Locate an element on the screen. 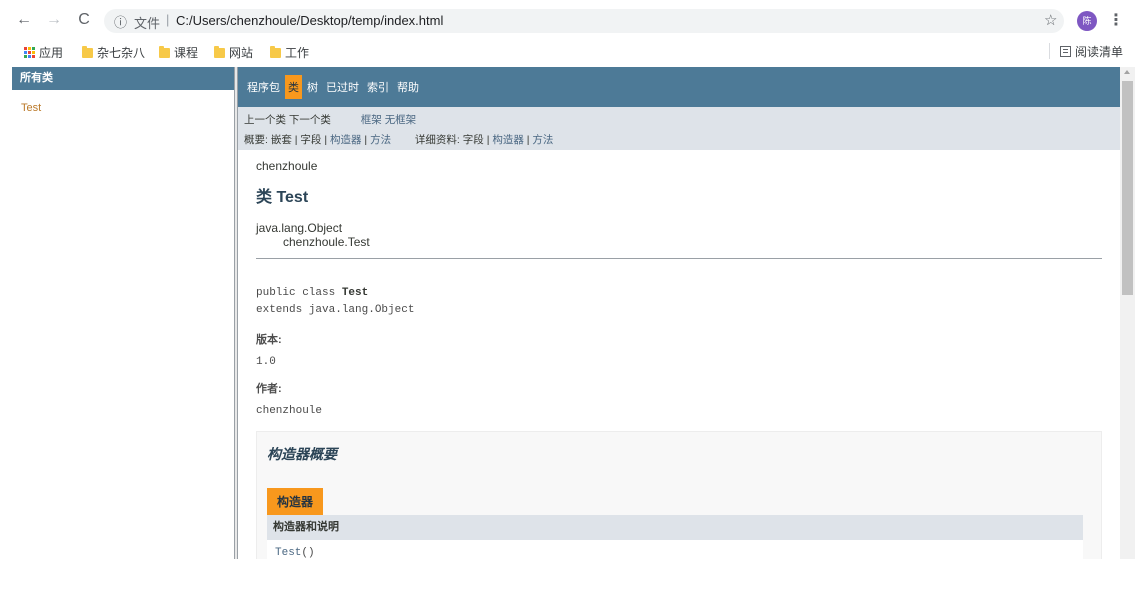 The width and height of the screenshot is (1145, 596). nav-class: 类 is located at coordinates (293, 87).